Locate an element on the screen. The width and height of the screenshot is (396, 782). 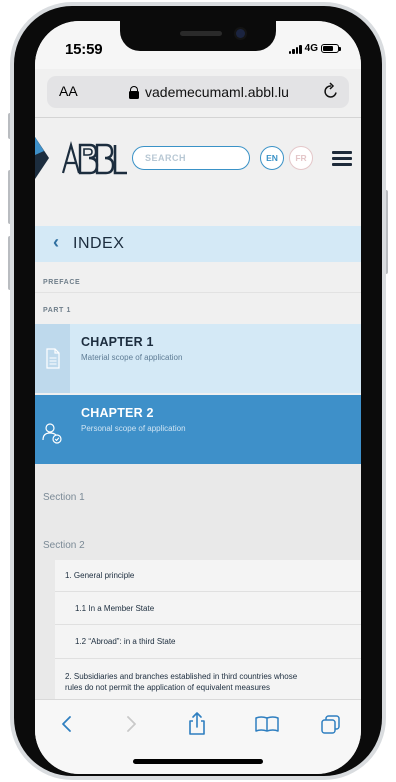
search-input: SEARCH is located at coordinates (191, 158).